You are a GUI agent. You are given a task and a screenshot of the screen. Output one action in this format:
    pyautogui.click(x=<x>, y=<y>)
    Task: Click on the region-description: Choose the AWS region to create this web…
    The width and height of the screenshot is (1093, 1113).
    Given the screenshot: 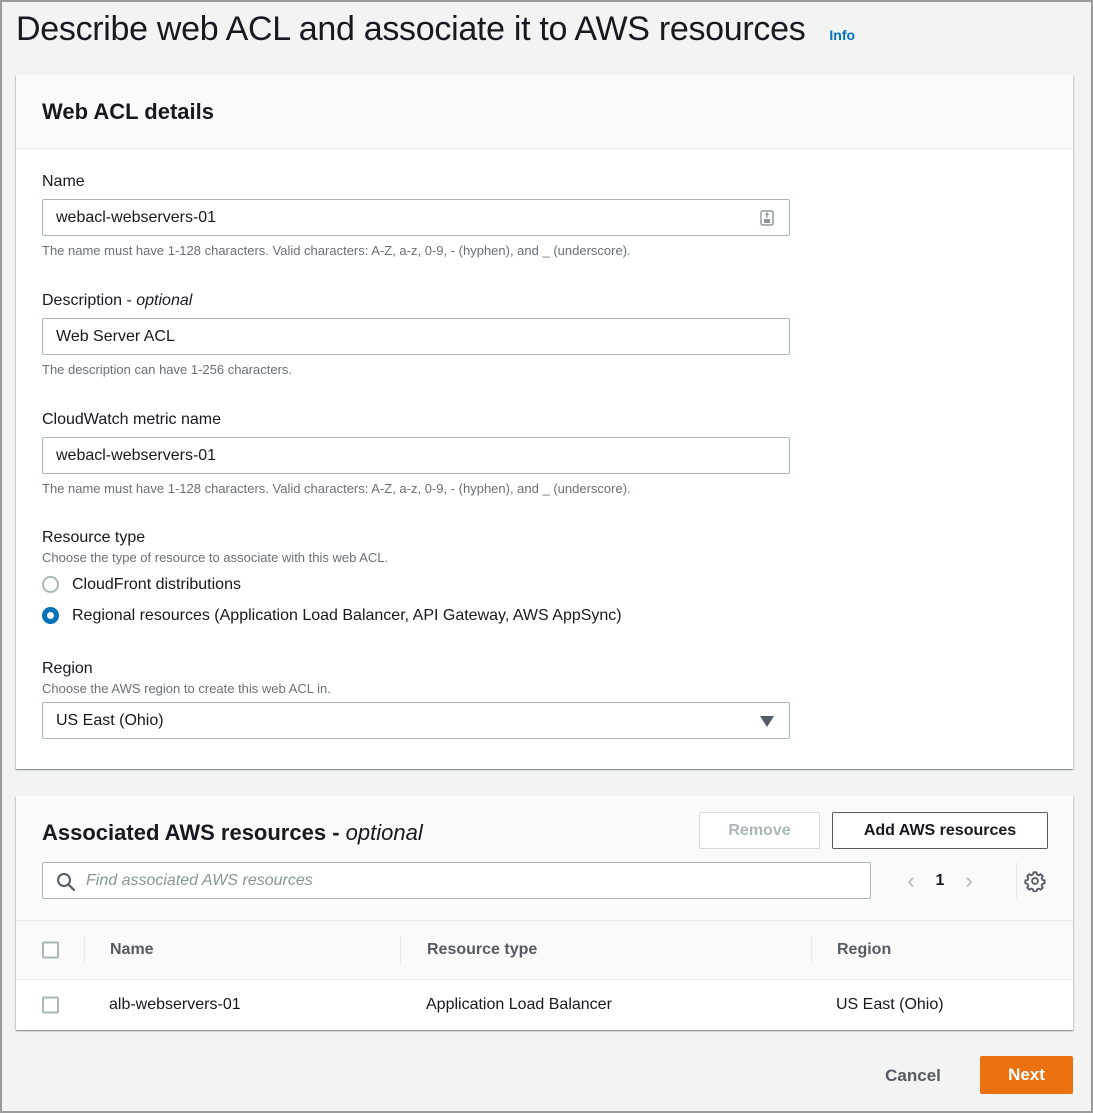 What is the action you would take?
    pyautogui.click(x=186, y=688)
    